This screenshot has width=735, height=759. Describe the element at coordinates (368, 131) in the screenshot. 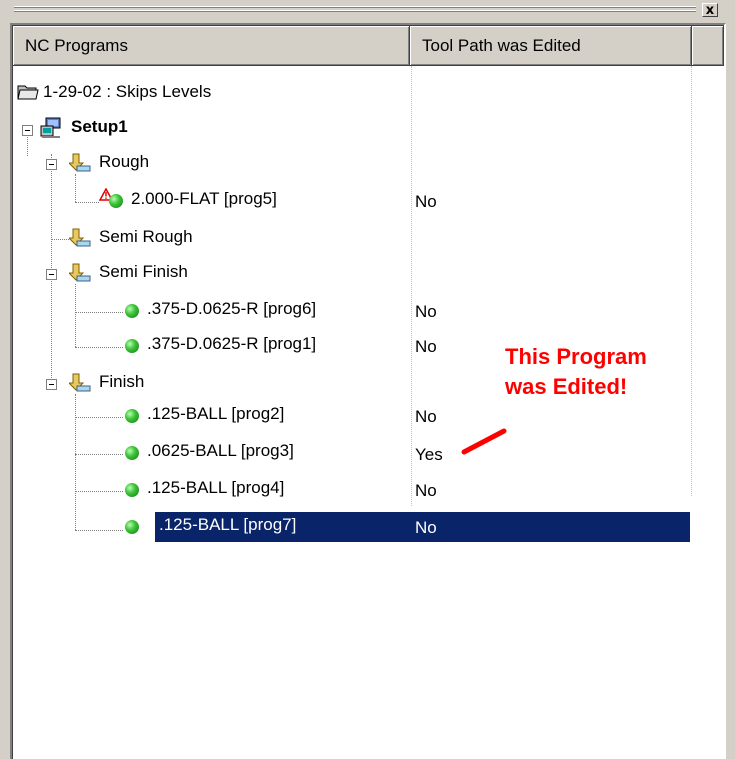

I see `tree-item-setup: Setup1` at that location.